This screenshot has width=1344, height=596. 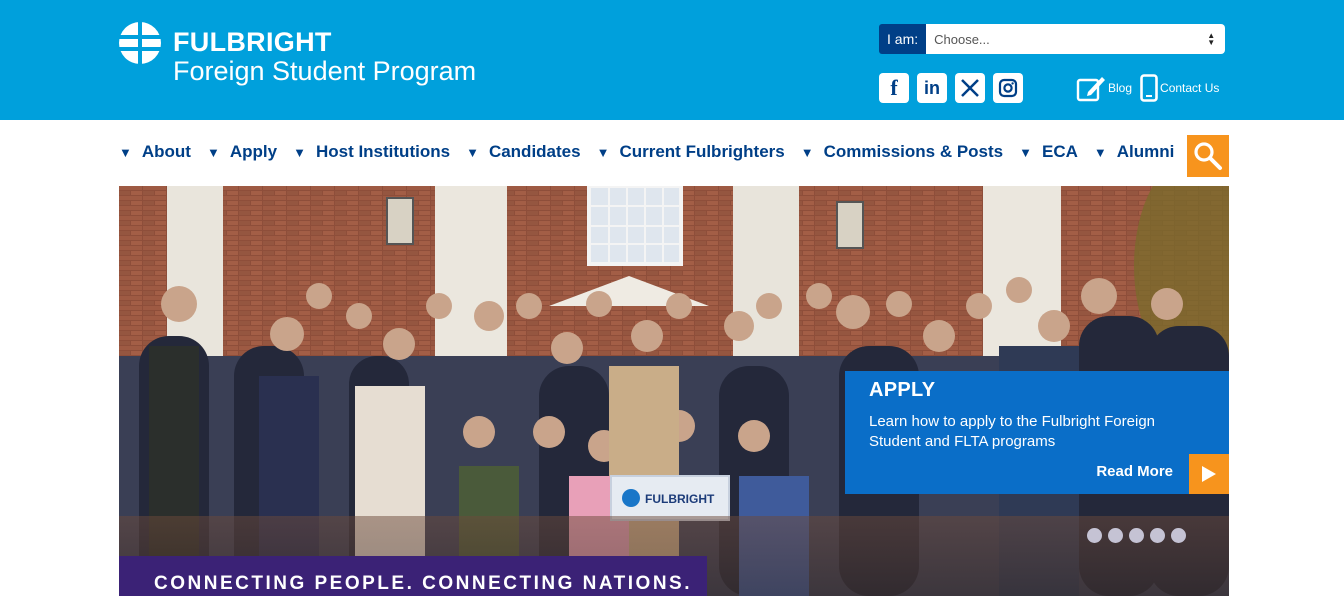 I want to click on slider-dots, so click(x=1136, y=535).